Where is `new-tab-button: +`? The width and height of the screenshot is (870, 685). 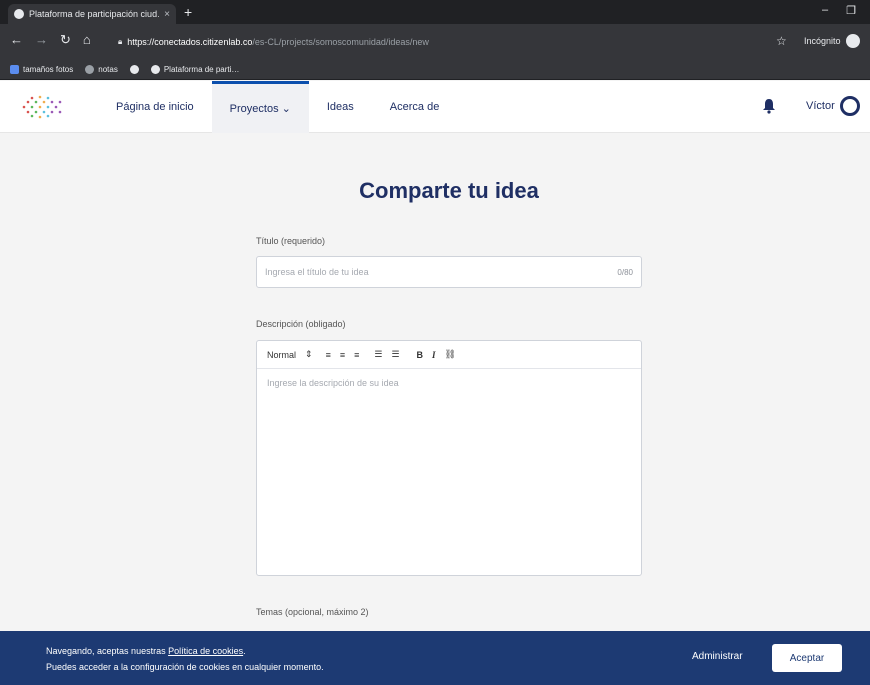 new-tab-button: + is located at coordinates (188, 12).